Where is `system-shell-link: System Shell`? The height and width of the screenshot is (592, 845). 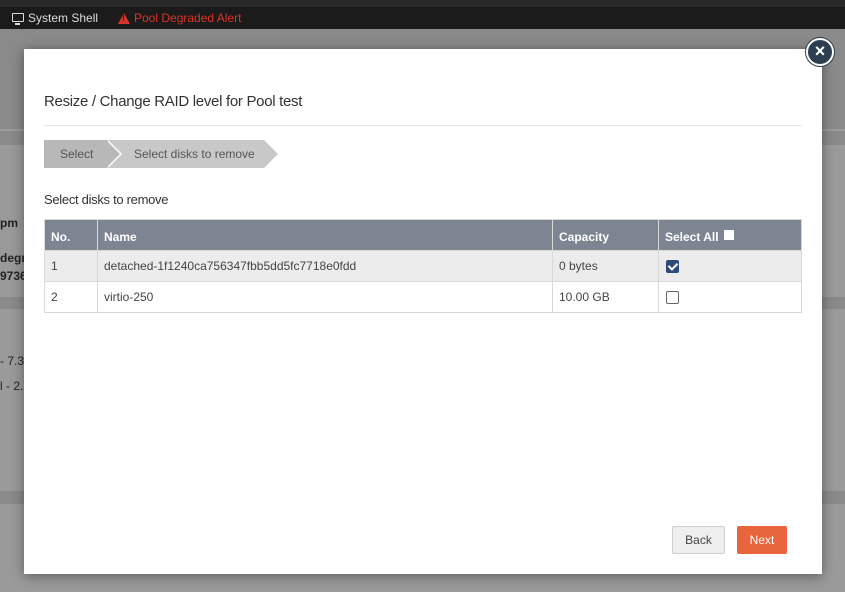 system-shell-link: System Shell is located at coordinates (55, 18).